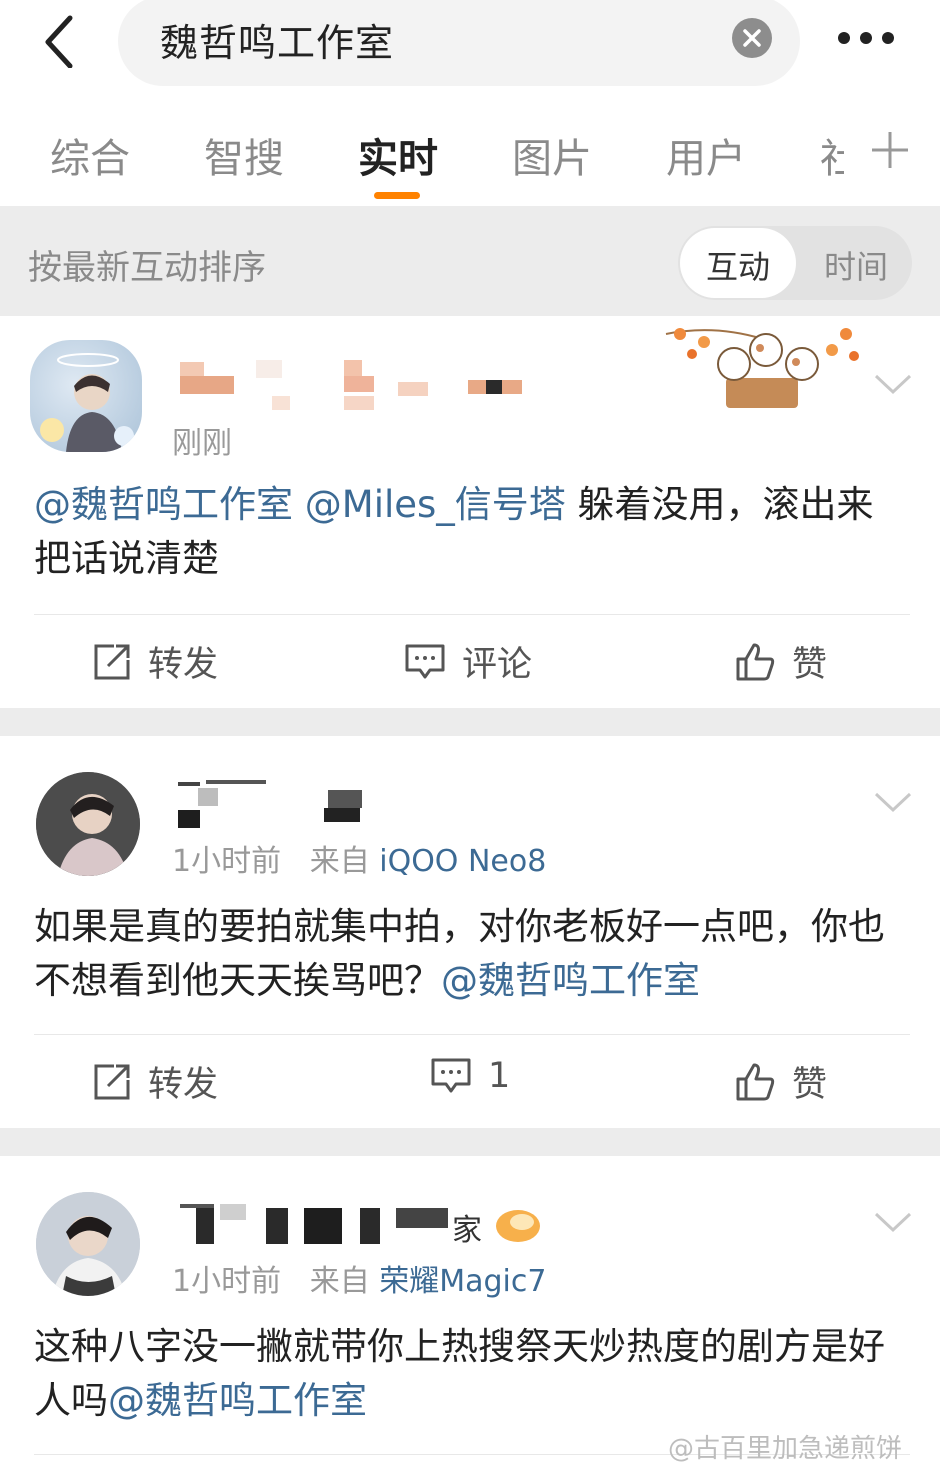  I want to click on watermark-text: @古百里加急递煎饼, so click(785, 1449).